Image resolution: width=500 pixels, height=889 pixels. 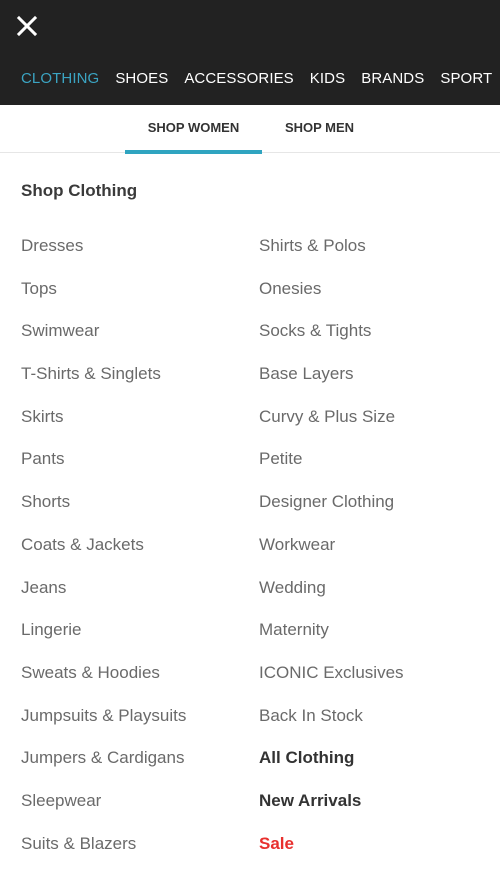 I want to click on category-kids: KIDS, so click(x=327, y=79).